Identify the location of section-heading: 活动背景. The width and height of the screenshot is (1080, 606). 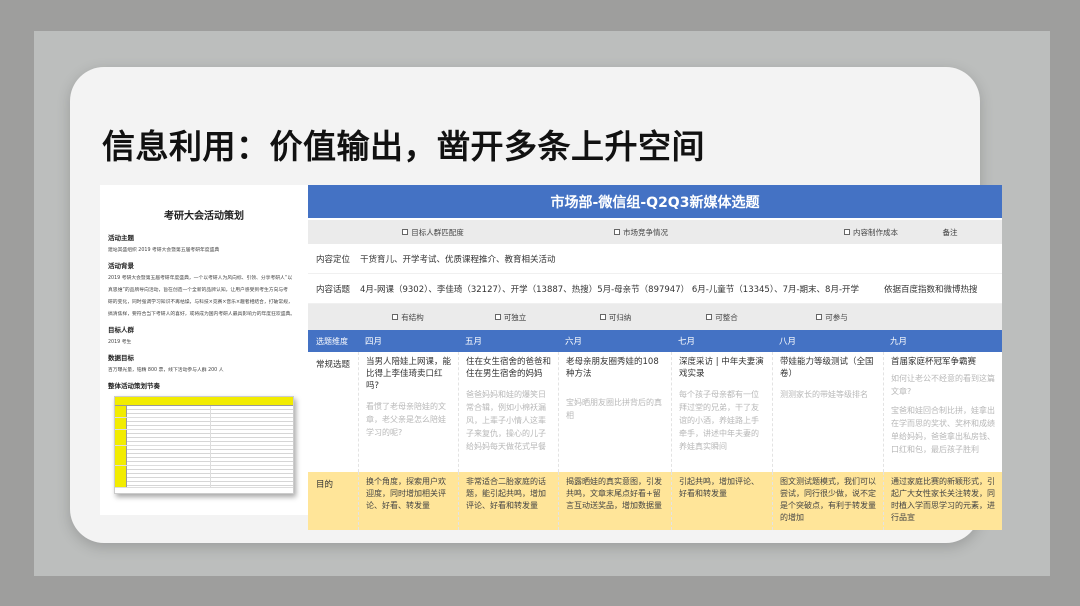
(121, 266).